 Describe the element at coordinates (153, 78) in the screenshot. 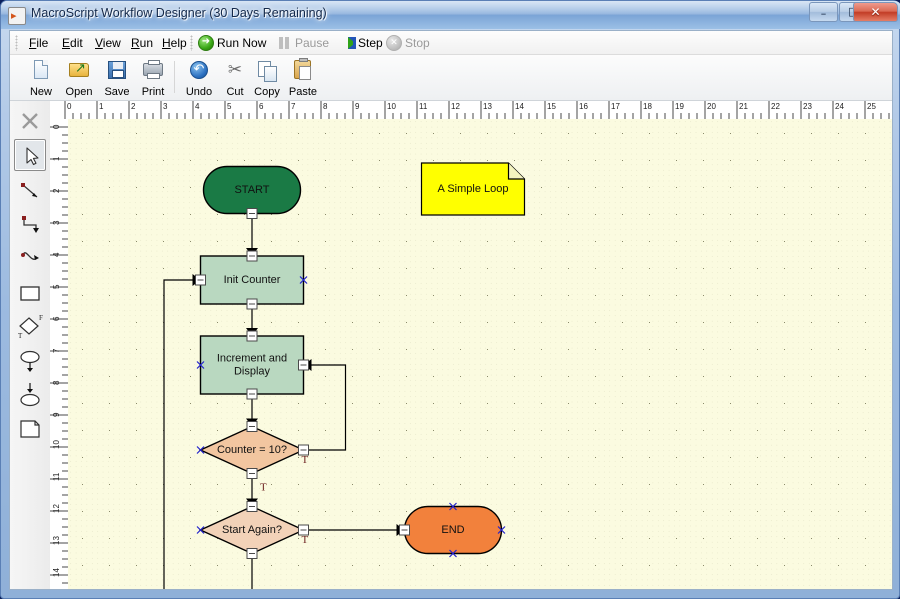

I see `print-button: Print` at that location.